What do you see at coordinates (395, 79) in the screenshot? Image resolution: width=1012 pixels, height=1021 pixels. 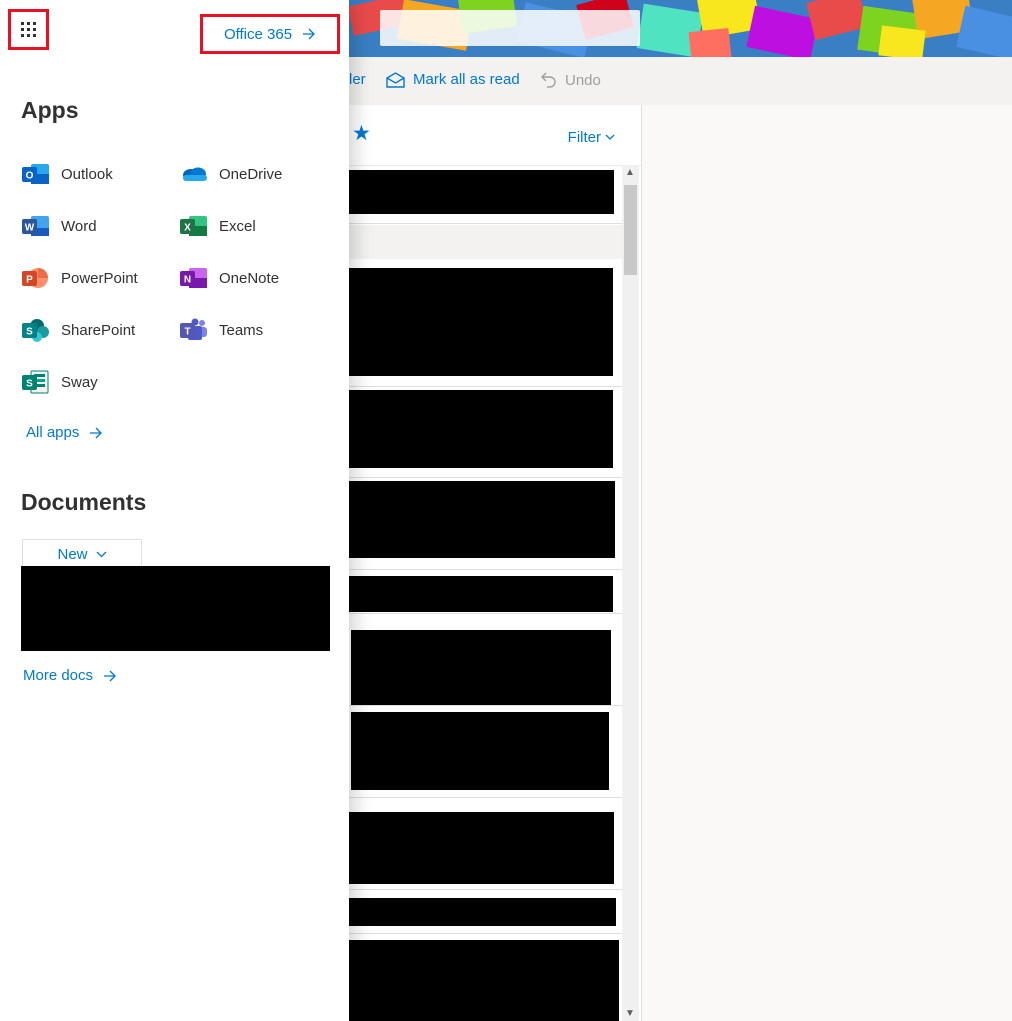 I see `envelope-open-icon` at bounding box center [395, 79].